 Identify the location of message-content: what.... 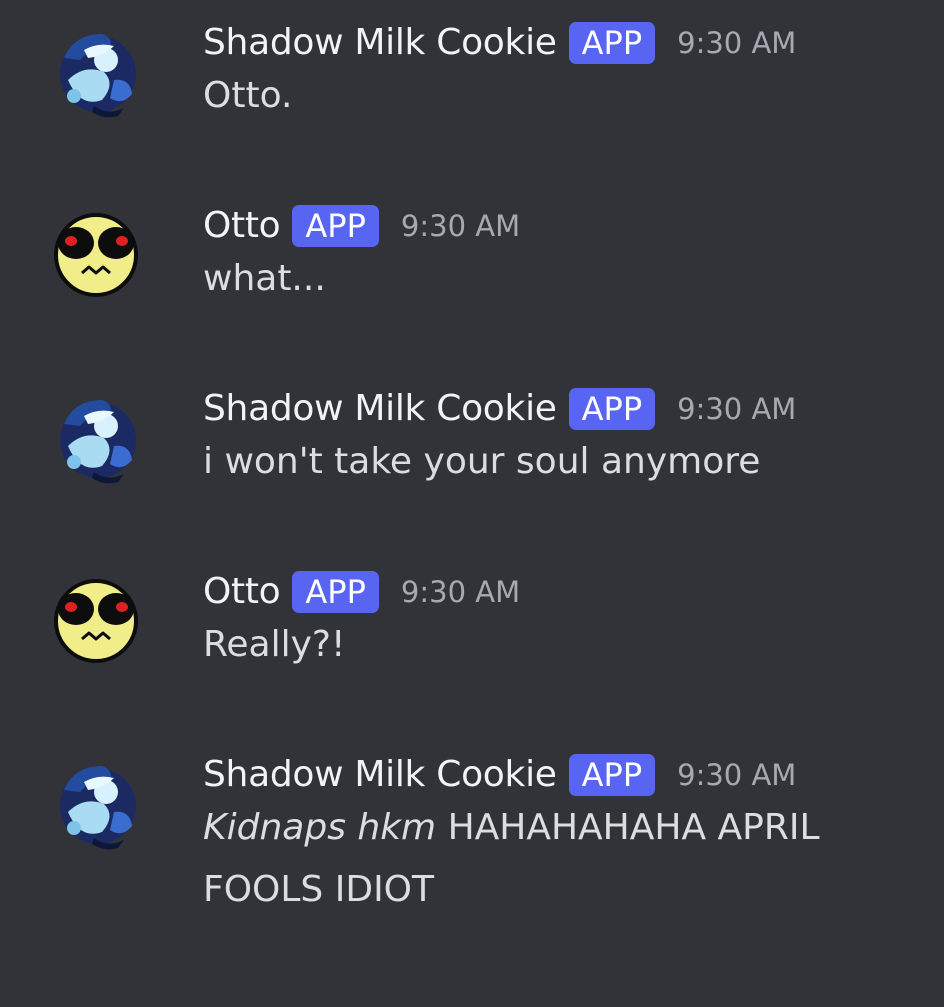
(553, 279).